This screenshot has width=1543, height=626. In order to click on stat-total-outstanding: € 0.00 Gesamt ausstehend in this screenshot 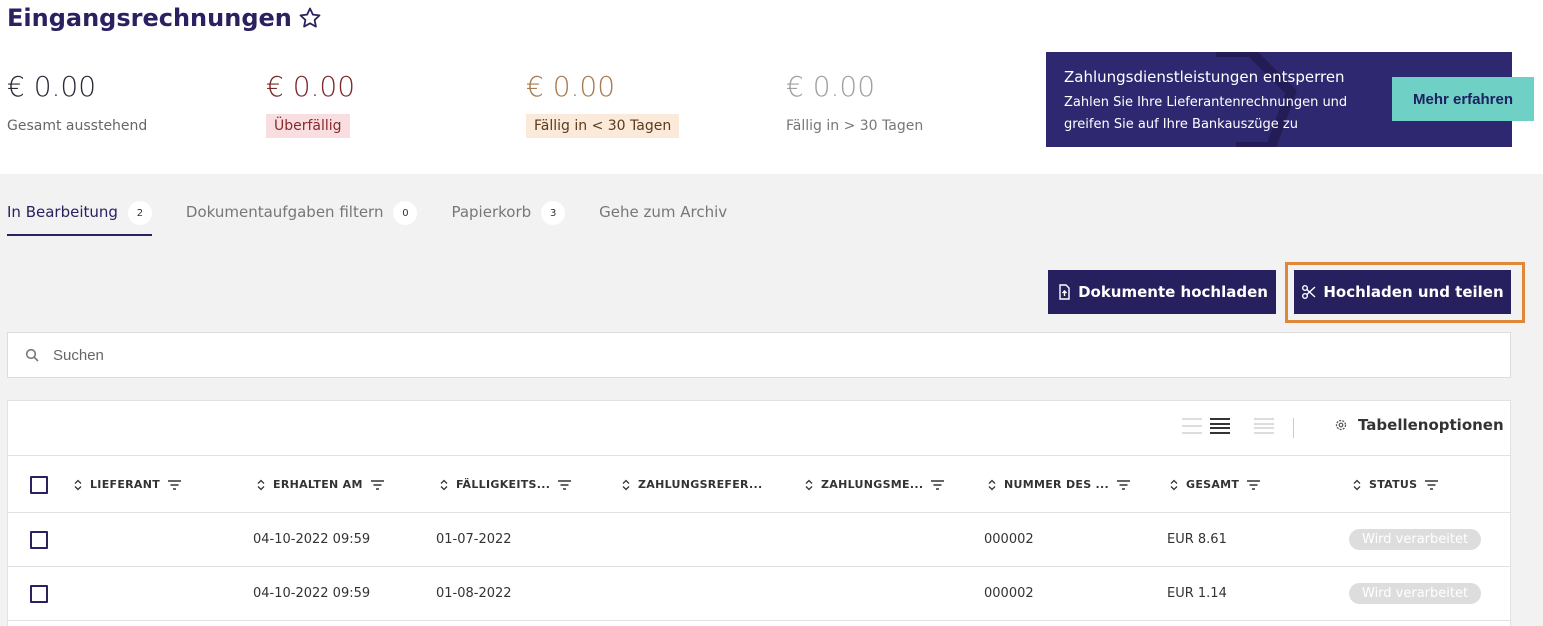, I will do `click(77, 102)`.